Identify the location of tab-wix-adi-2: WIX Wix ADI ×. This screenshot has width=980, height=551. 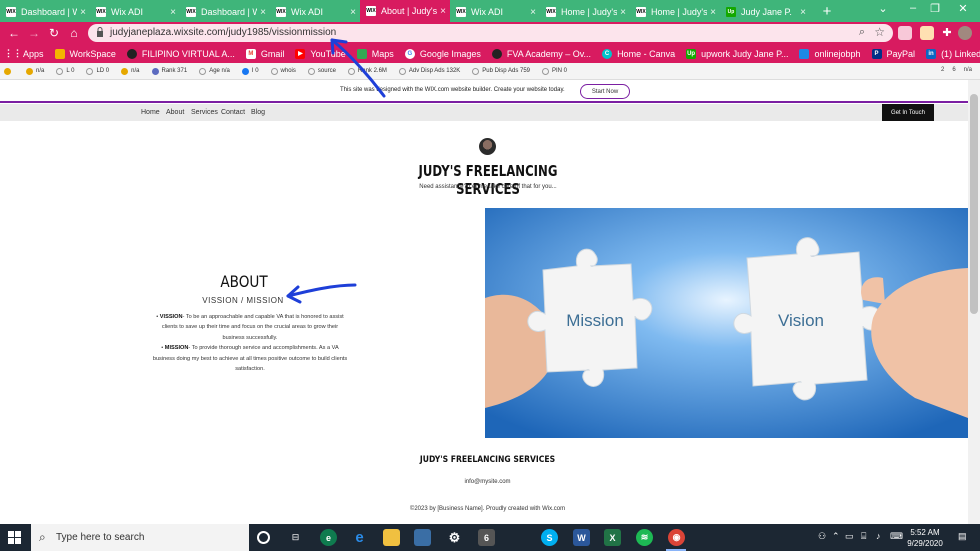
(315, 12).